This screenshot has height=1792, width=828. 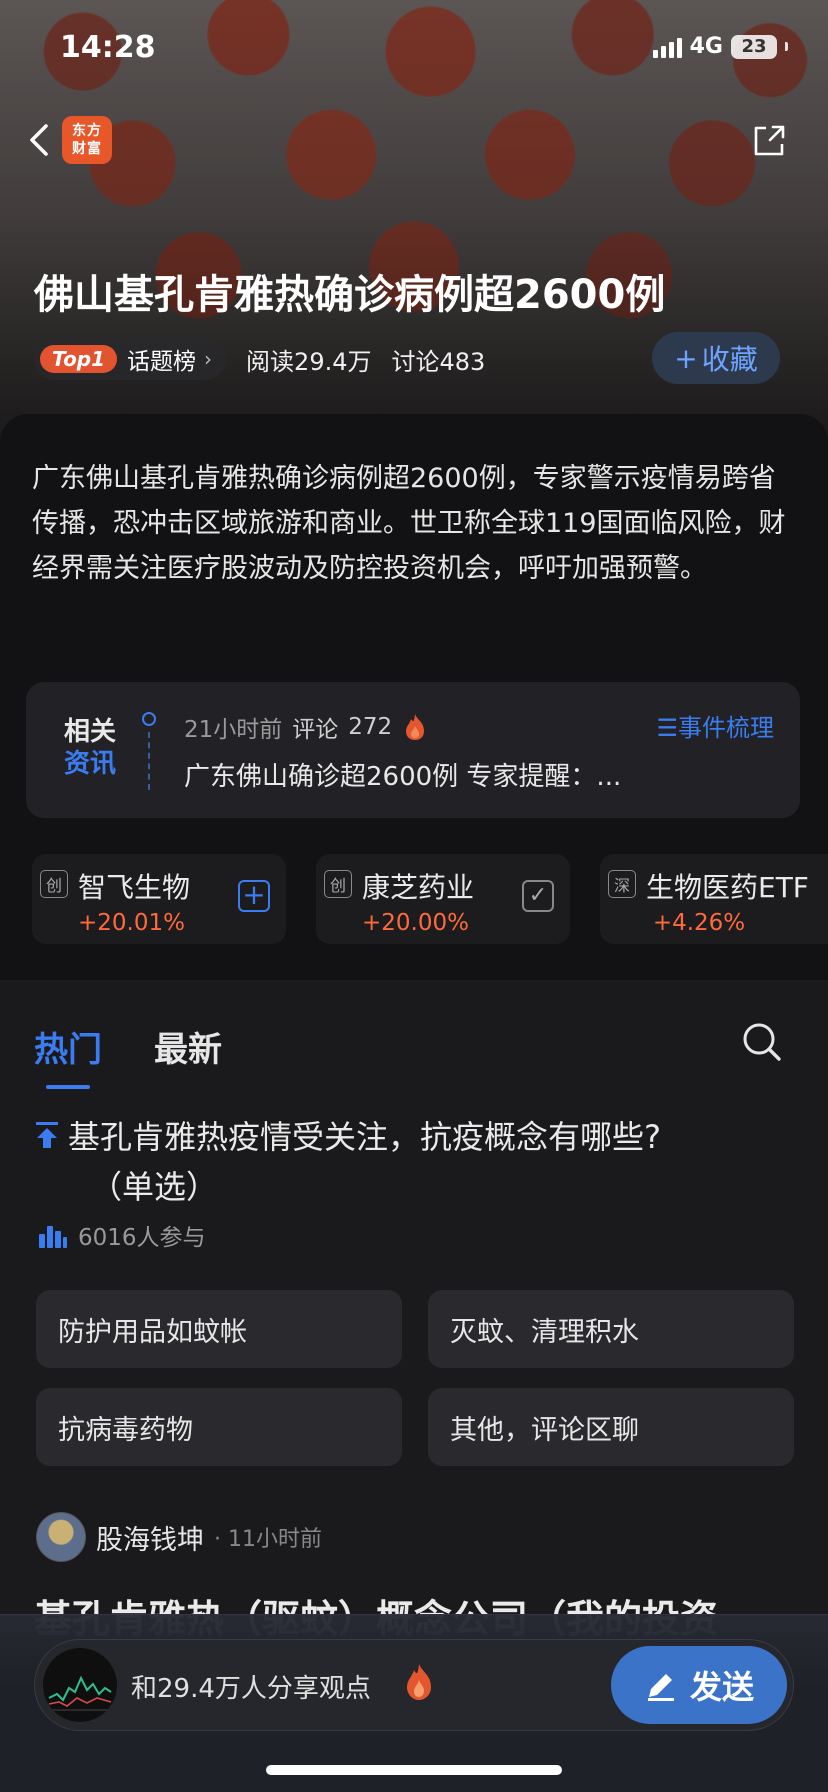 I want to click on stock-change: +20.00%, so click(x=415, y=923).